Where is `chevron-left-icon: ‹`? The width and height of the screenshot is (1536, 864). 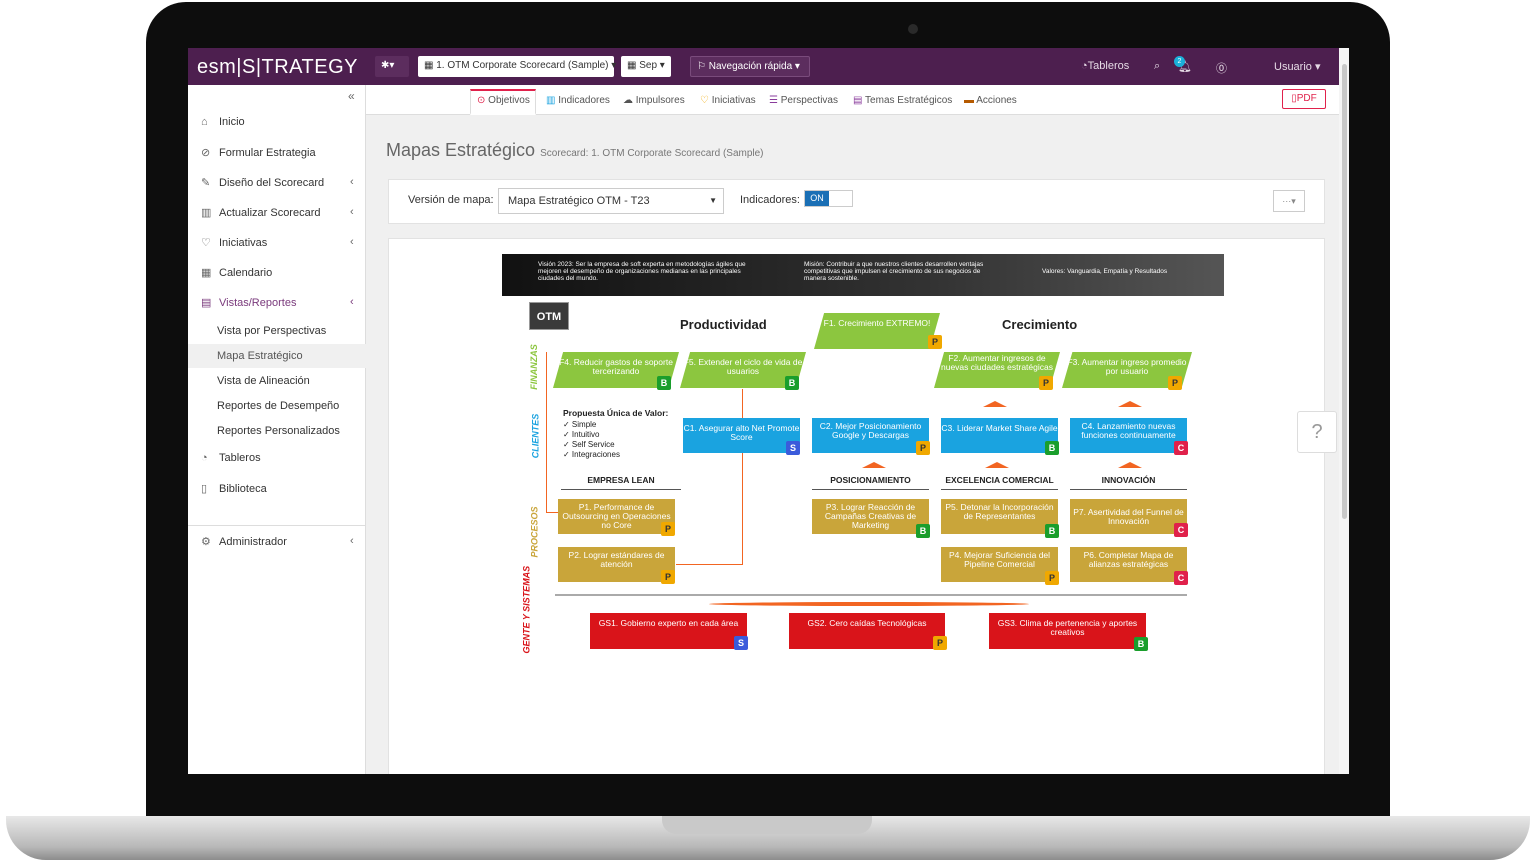
chevron-left-icon: ‹ is located at coordinates (352, 212).